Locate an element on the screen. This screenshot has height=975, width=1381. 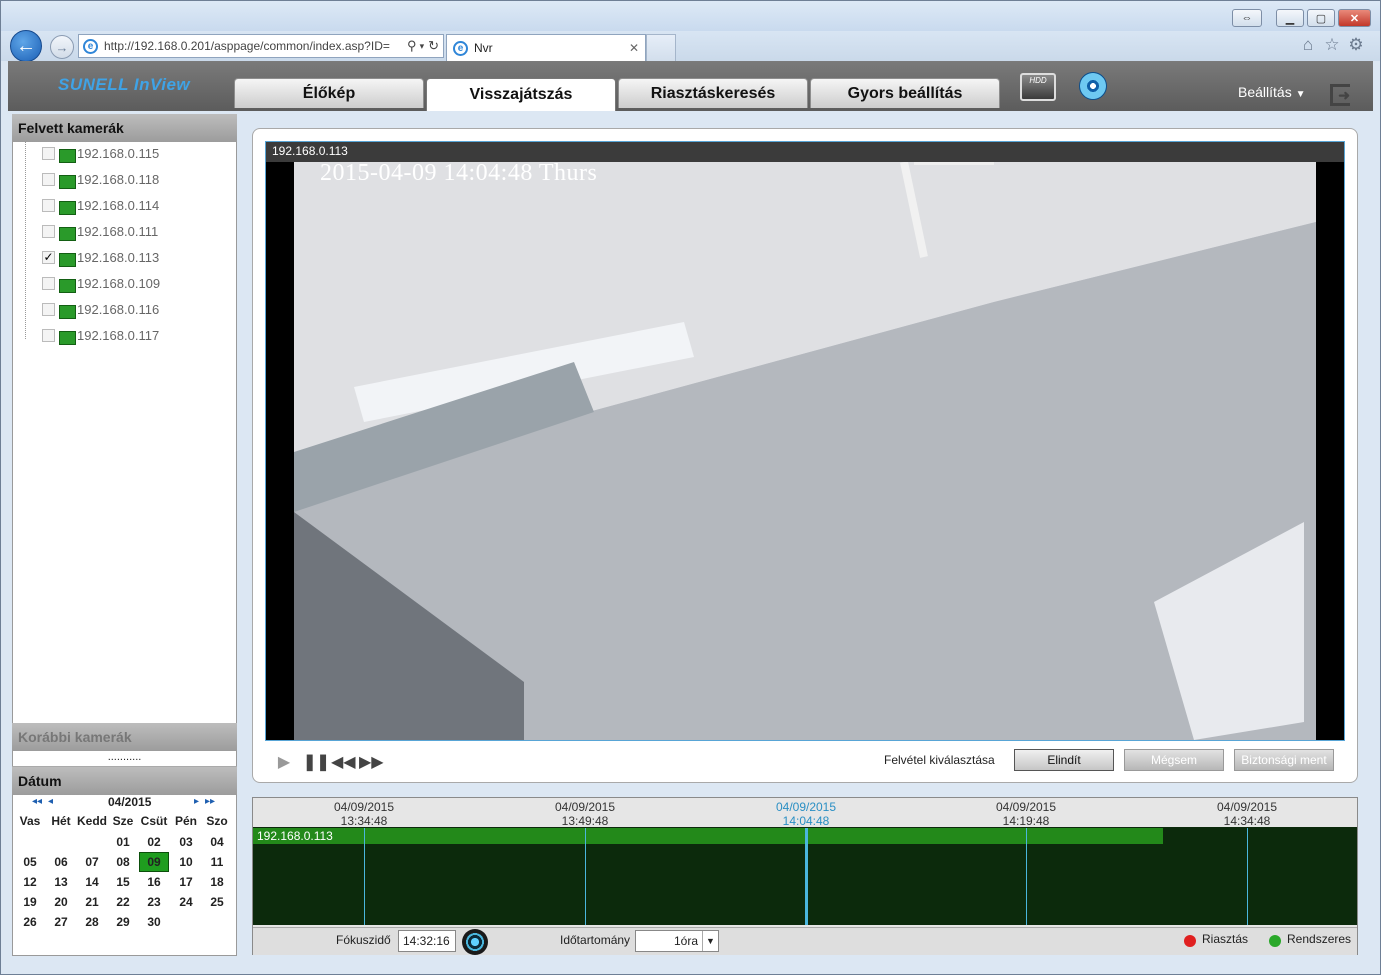
backup-disc-icon is located at coordinates (1093, 86).